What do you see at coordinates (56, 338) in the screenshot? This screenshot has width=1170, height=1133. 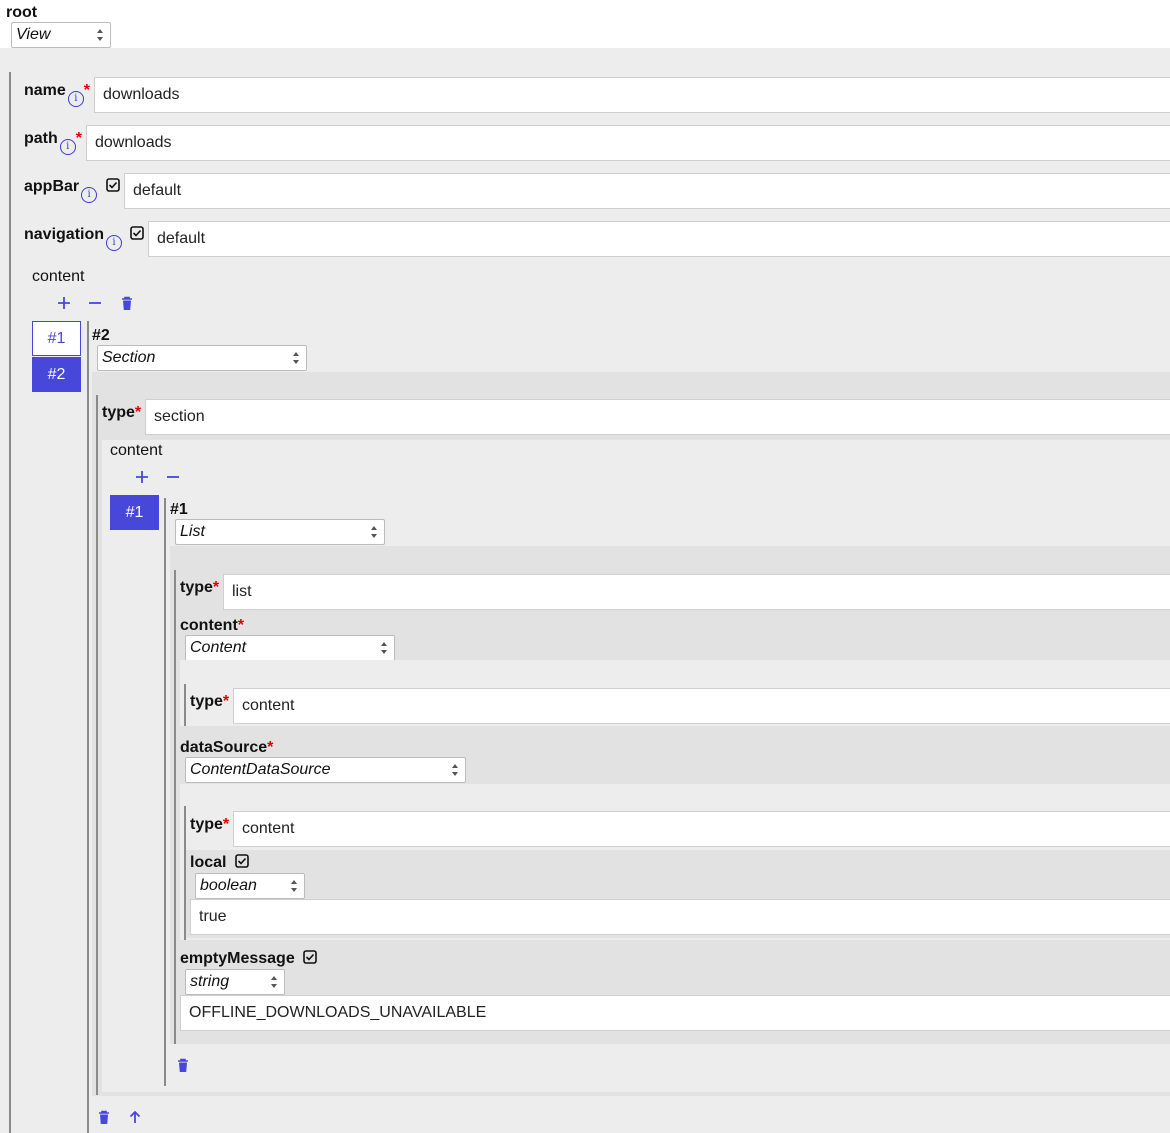 I see `content-tab-1: #1` at bounding box center [56, 338].